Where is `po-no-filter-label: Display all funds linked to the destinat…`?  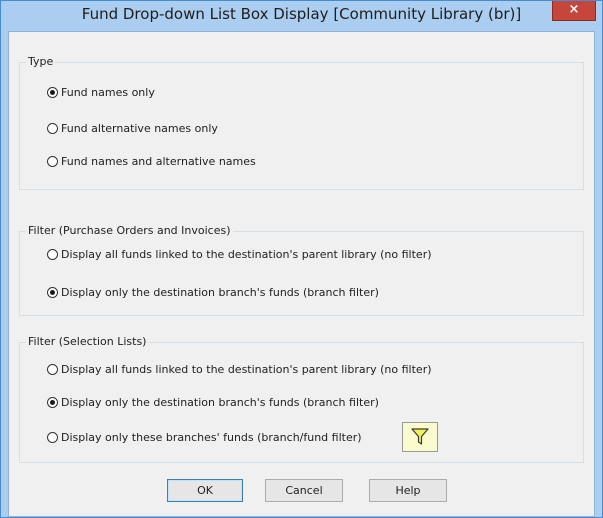
po-no-filter-label: Display all funds linked to the destinat… is located at coordinates (246, 254).